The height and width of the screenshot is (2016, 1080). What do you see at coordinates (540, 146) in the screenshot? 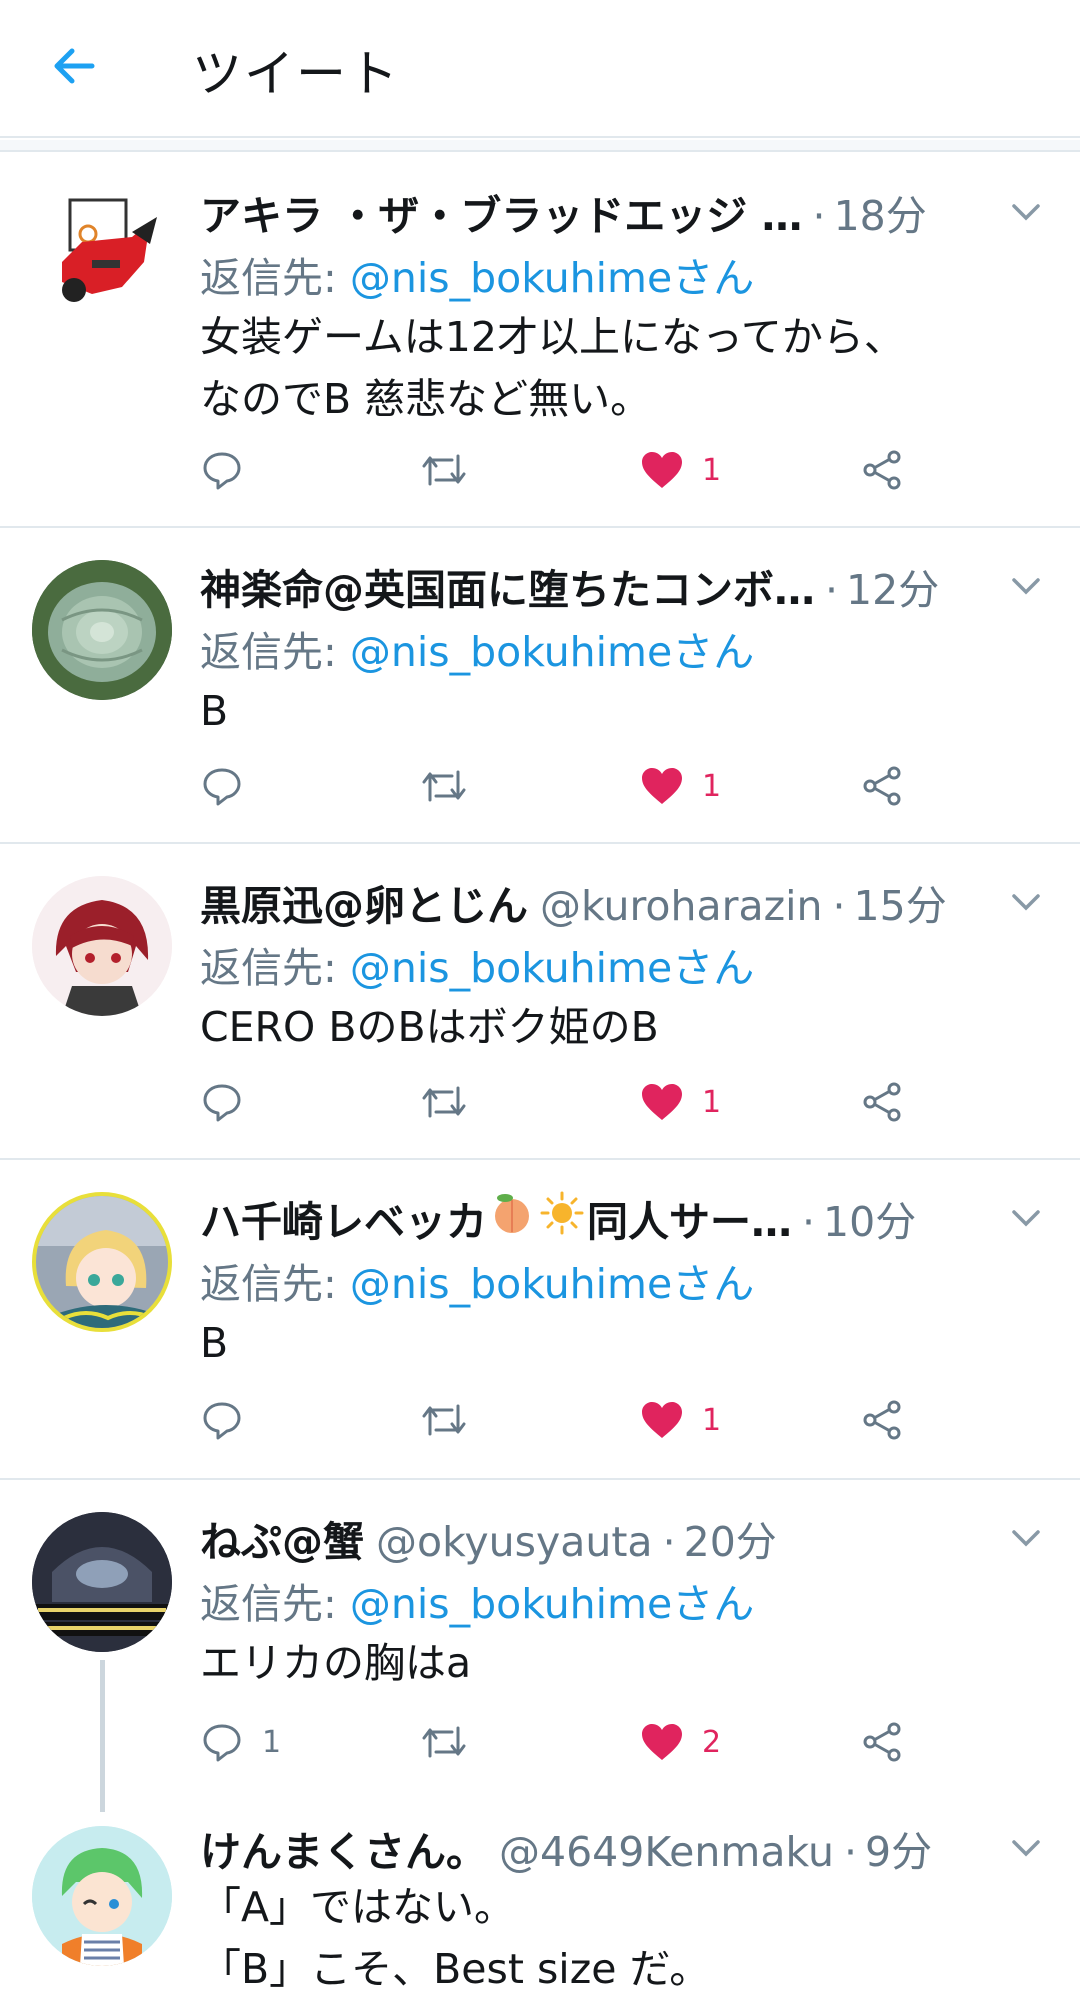
I see `header-divider` at bounding box center [540, 146].